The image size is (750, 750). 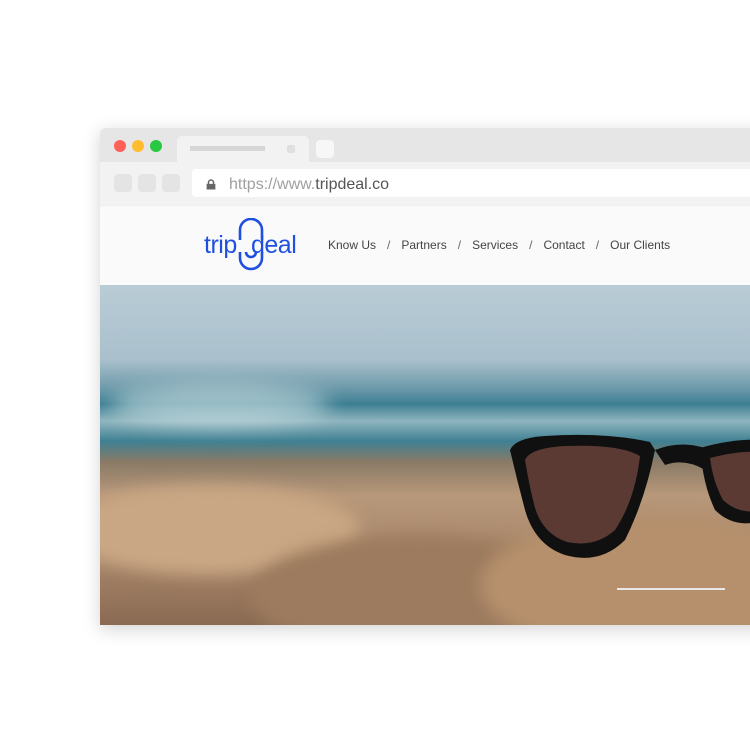 I want to click on tab-close-icon, so click(x=291, y=149).